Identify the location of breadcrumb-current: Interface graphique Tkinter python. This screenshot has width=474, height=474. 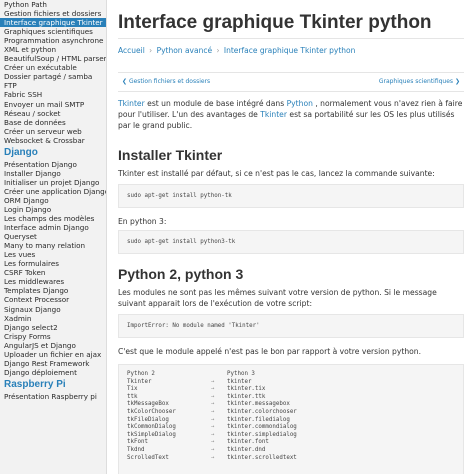
(290, 50).